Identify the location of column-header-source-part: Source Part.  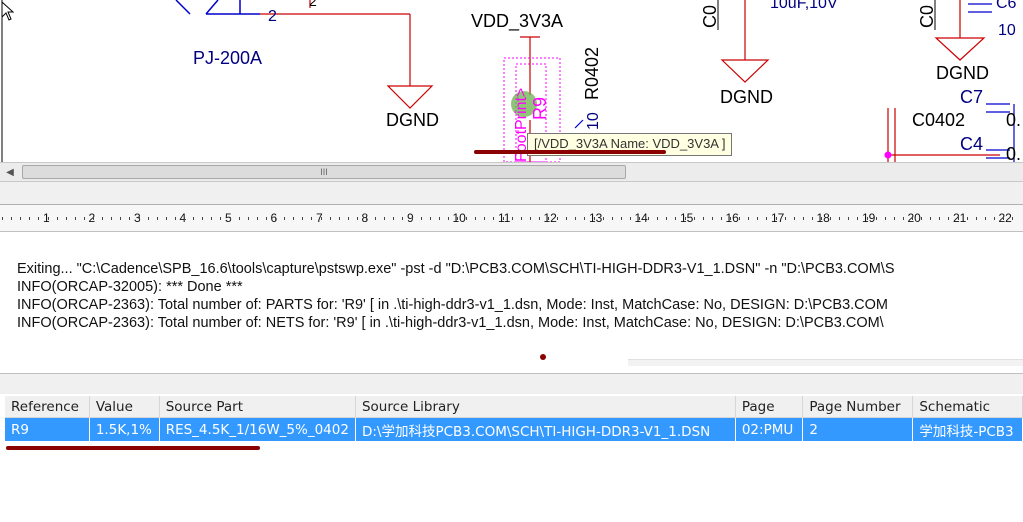
(257, 407).